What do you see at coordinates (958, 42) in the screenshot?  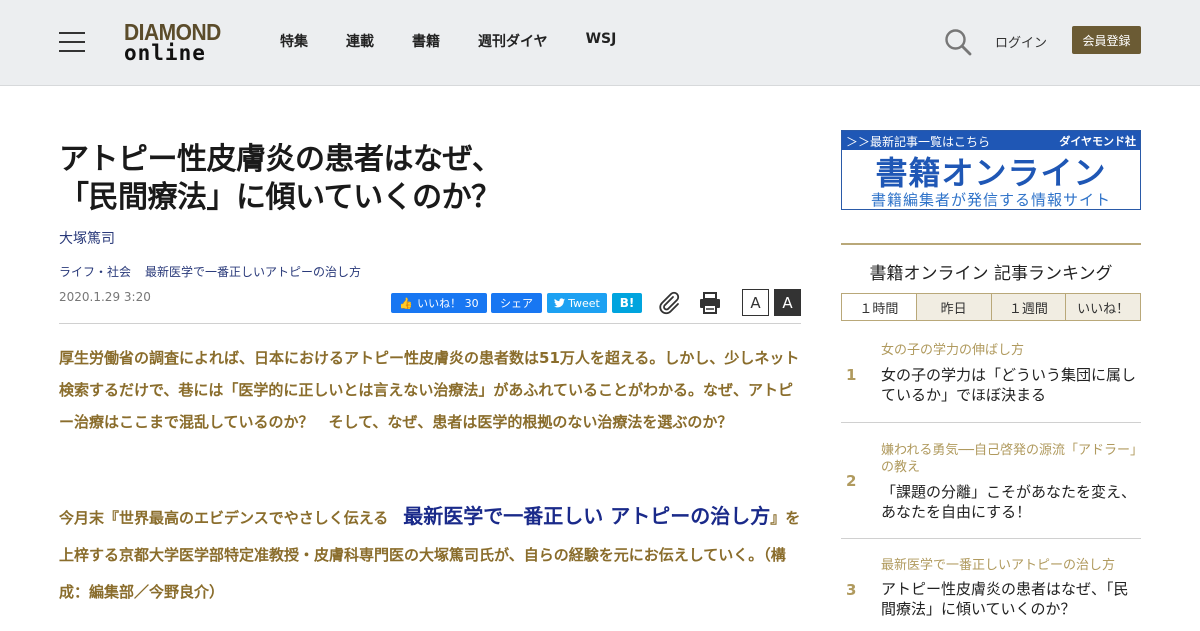 I see `search-icon` at bounding box center [958, 42].